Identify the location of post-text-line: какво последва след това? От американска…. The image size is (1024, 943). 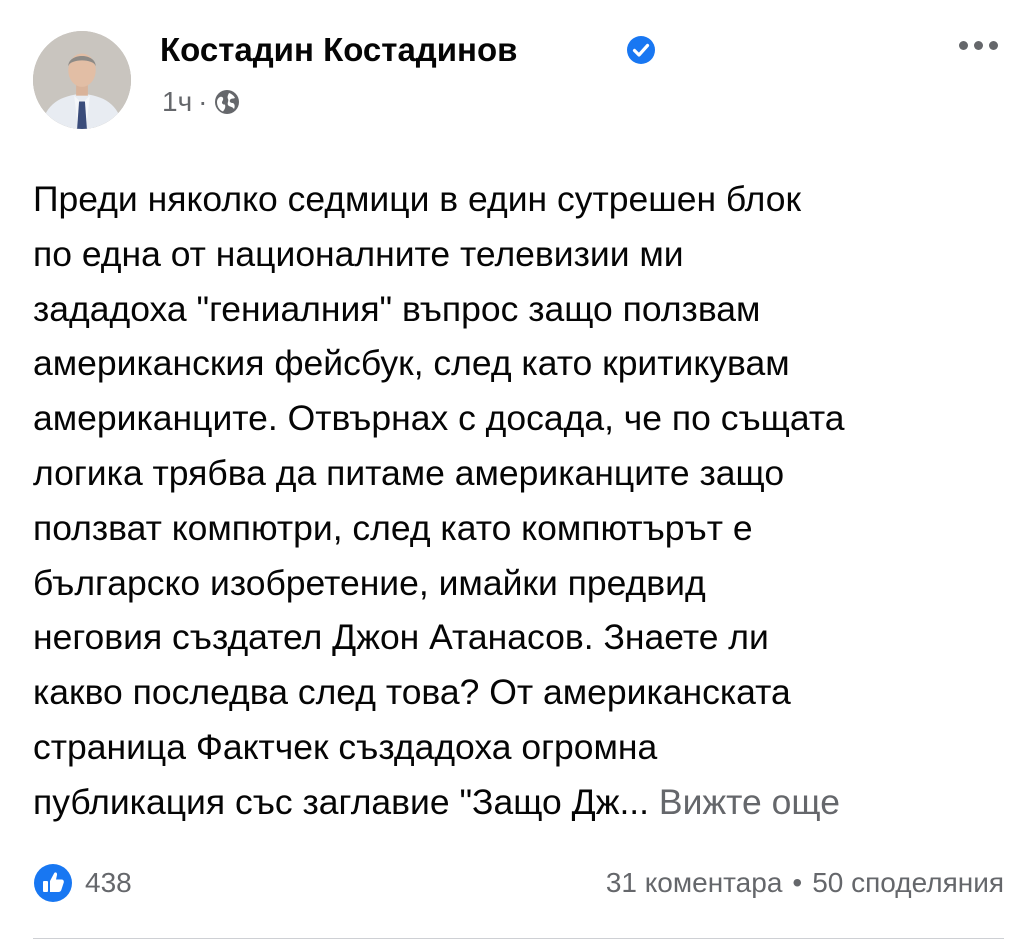
(412, 692).